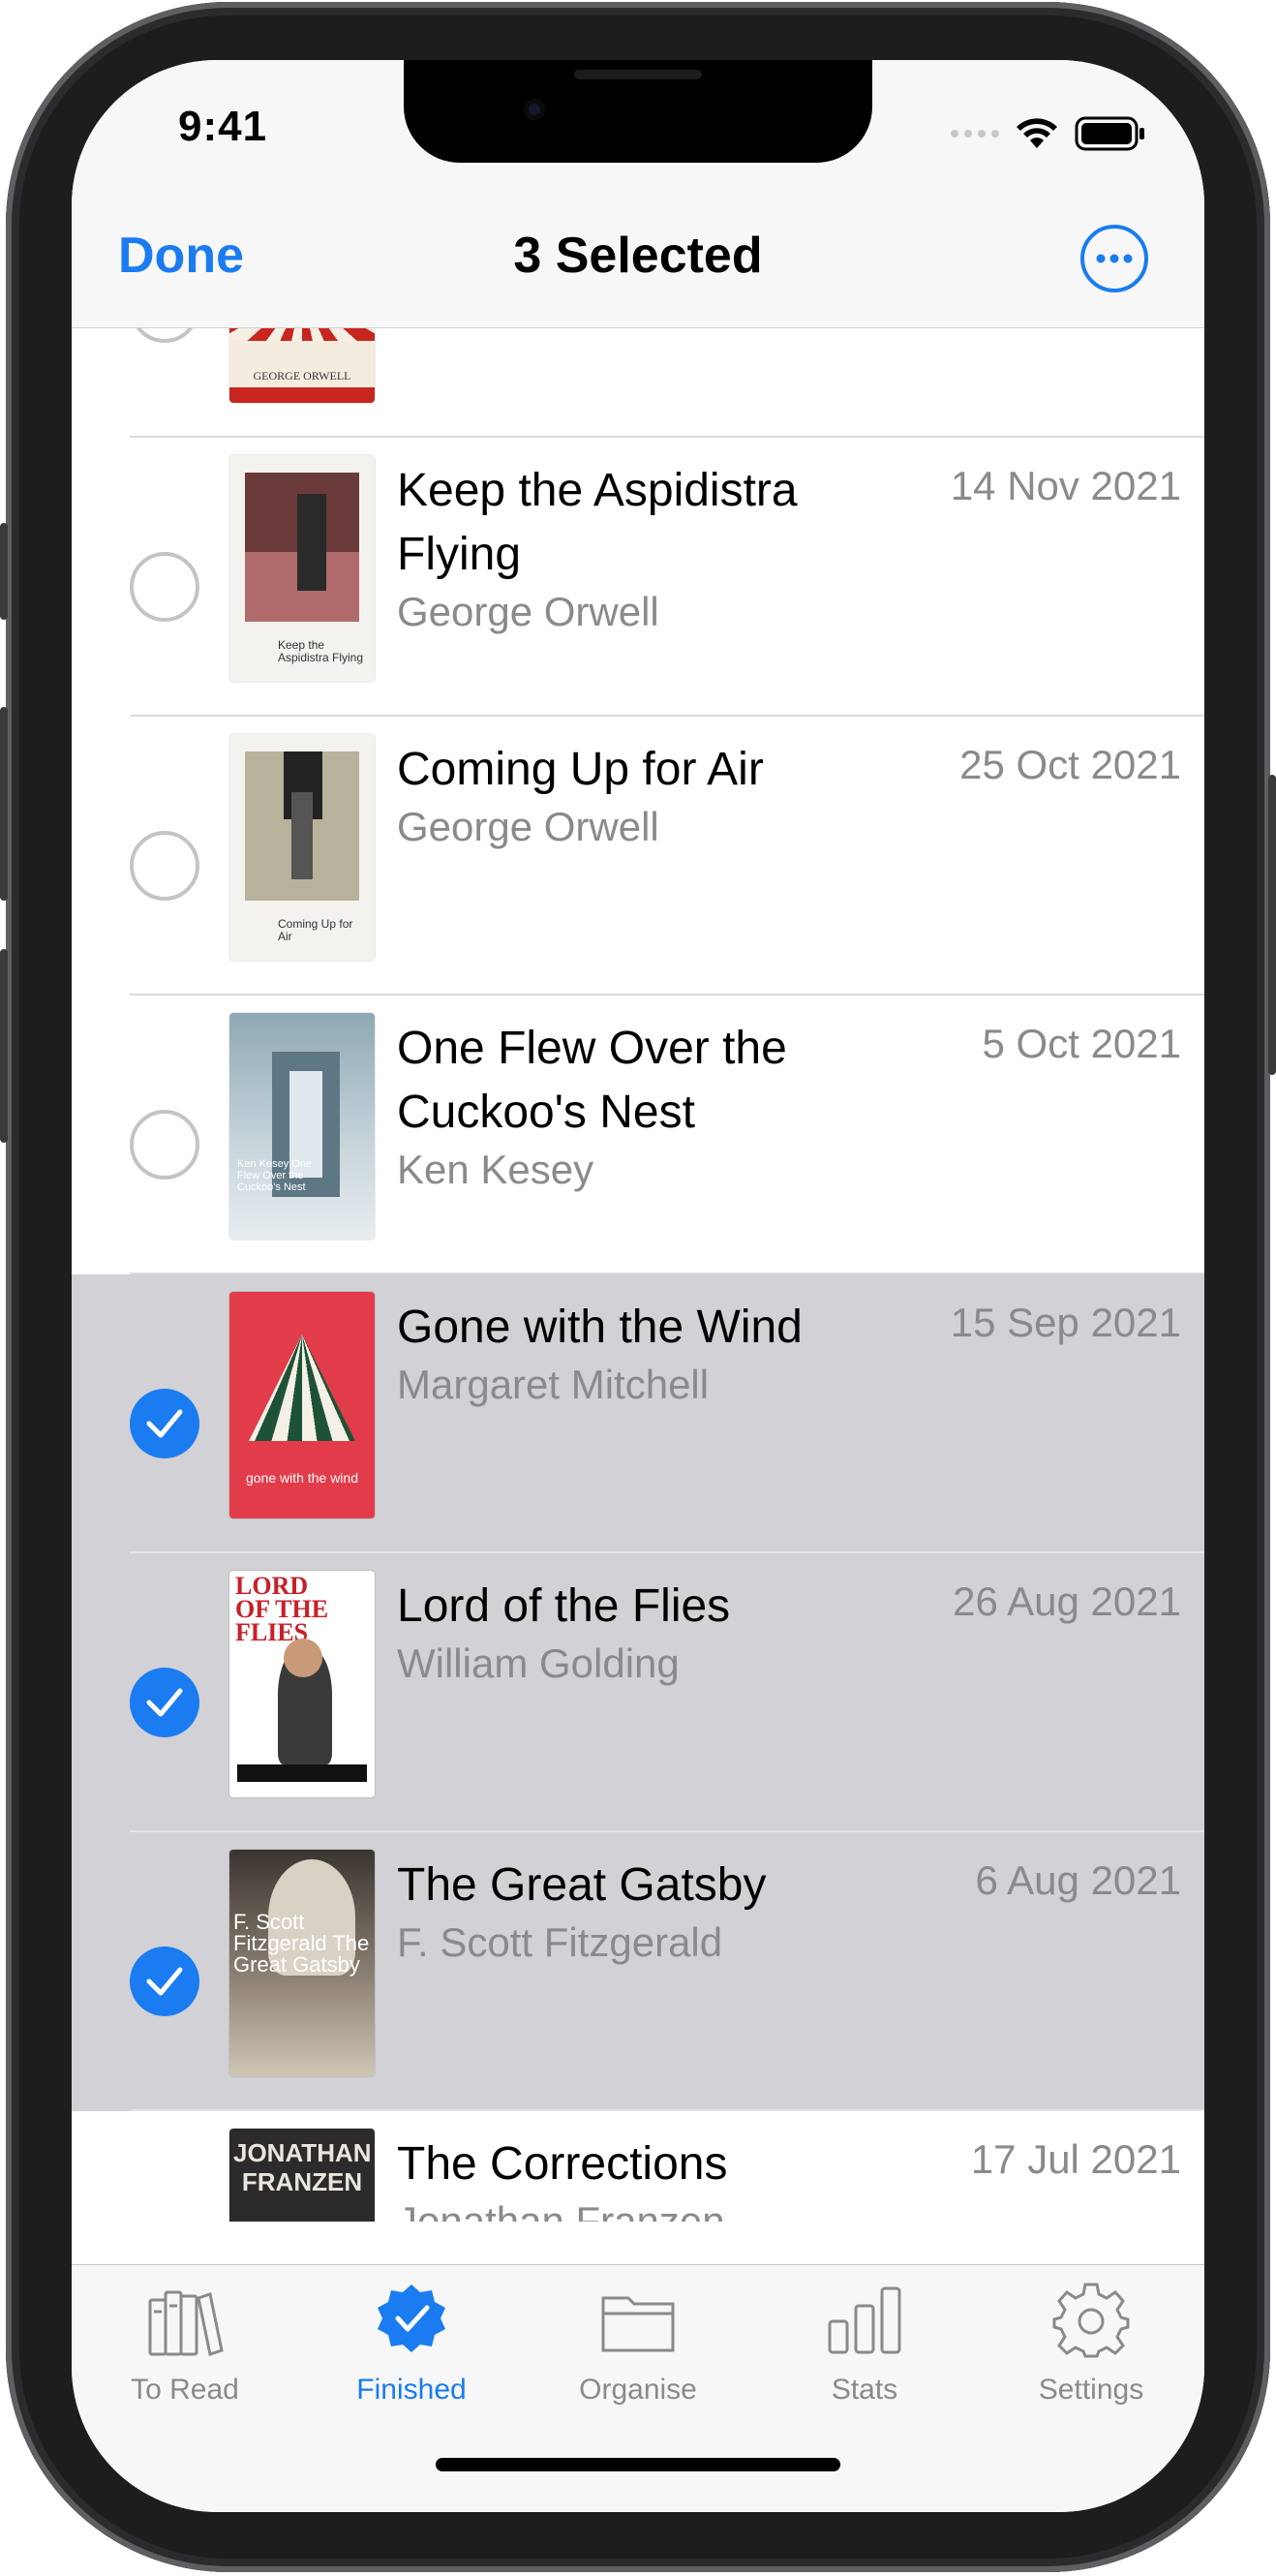 This screenshot has width=1276, height=2576. Describe the element at coordinates (562, 2164) in the screenshot. I see `book-title: The Corrections` at that location.